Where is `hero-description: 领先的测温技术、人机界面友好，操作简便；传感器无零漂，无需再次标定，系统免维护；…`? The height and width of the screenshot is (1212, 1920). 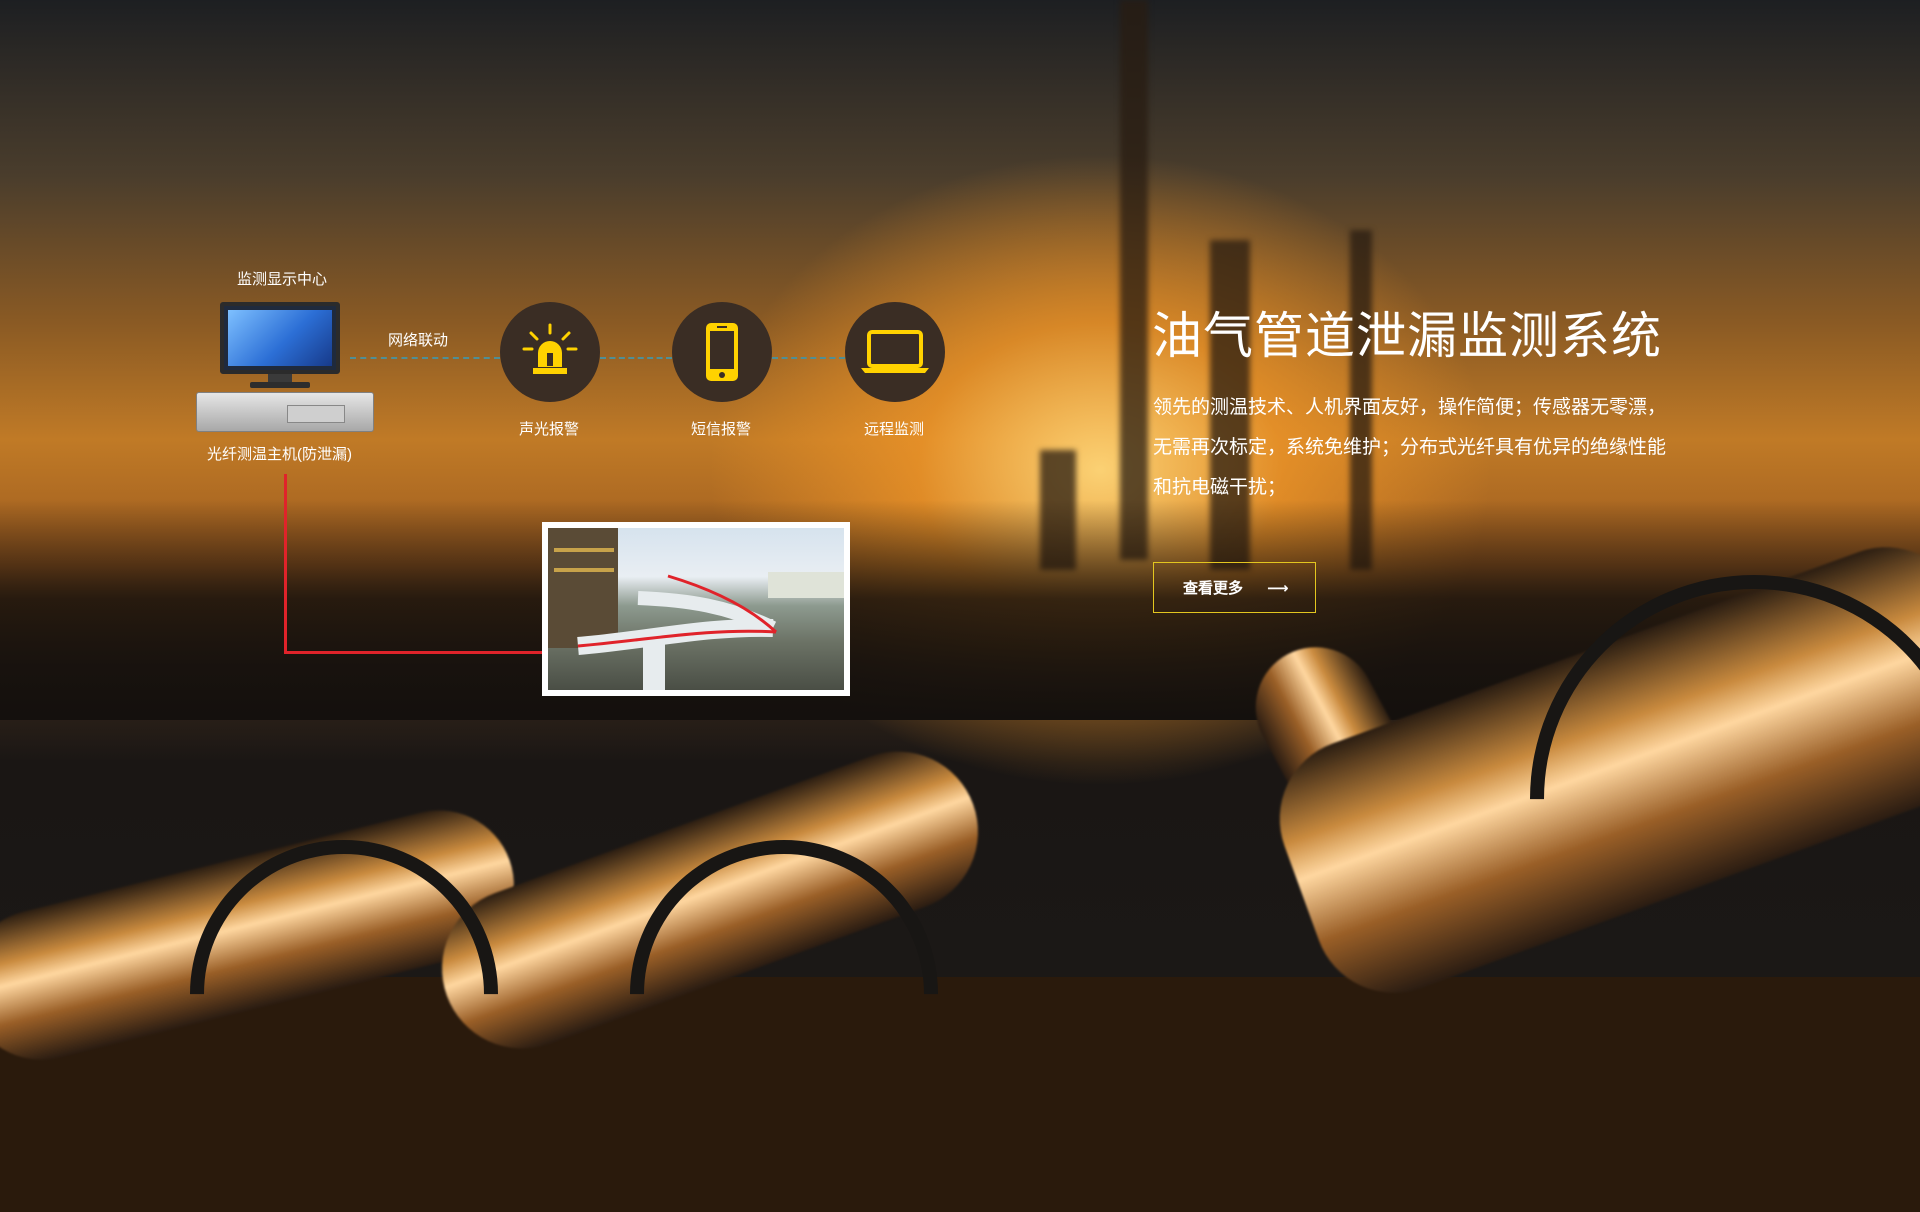 hero-description: 领先的测温技术、人机界面友好，操作简便；传感器无零漂，无需再次标定，系统免维护；… is located at coordinates (1410, 447).